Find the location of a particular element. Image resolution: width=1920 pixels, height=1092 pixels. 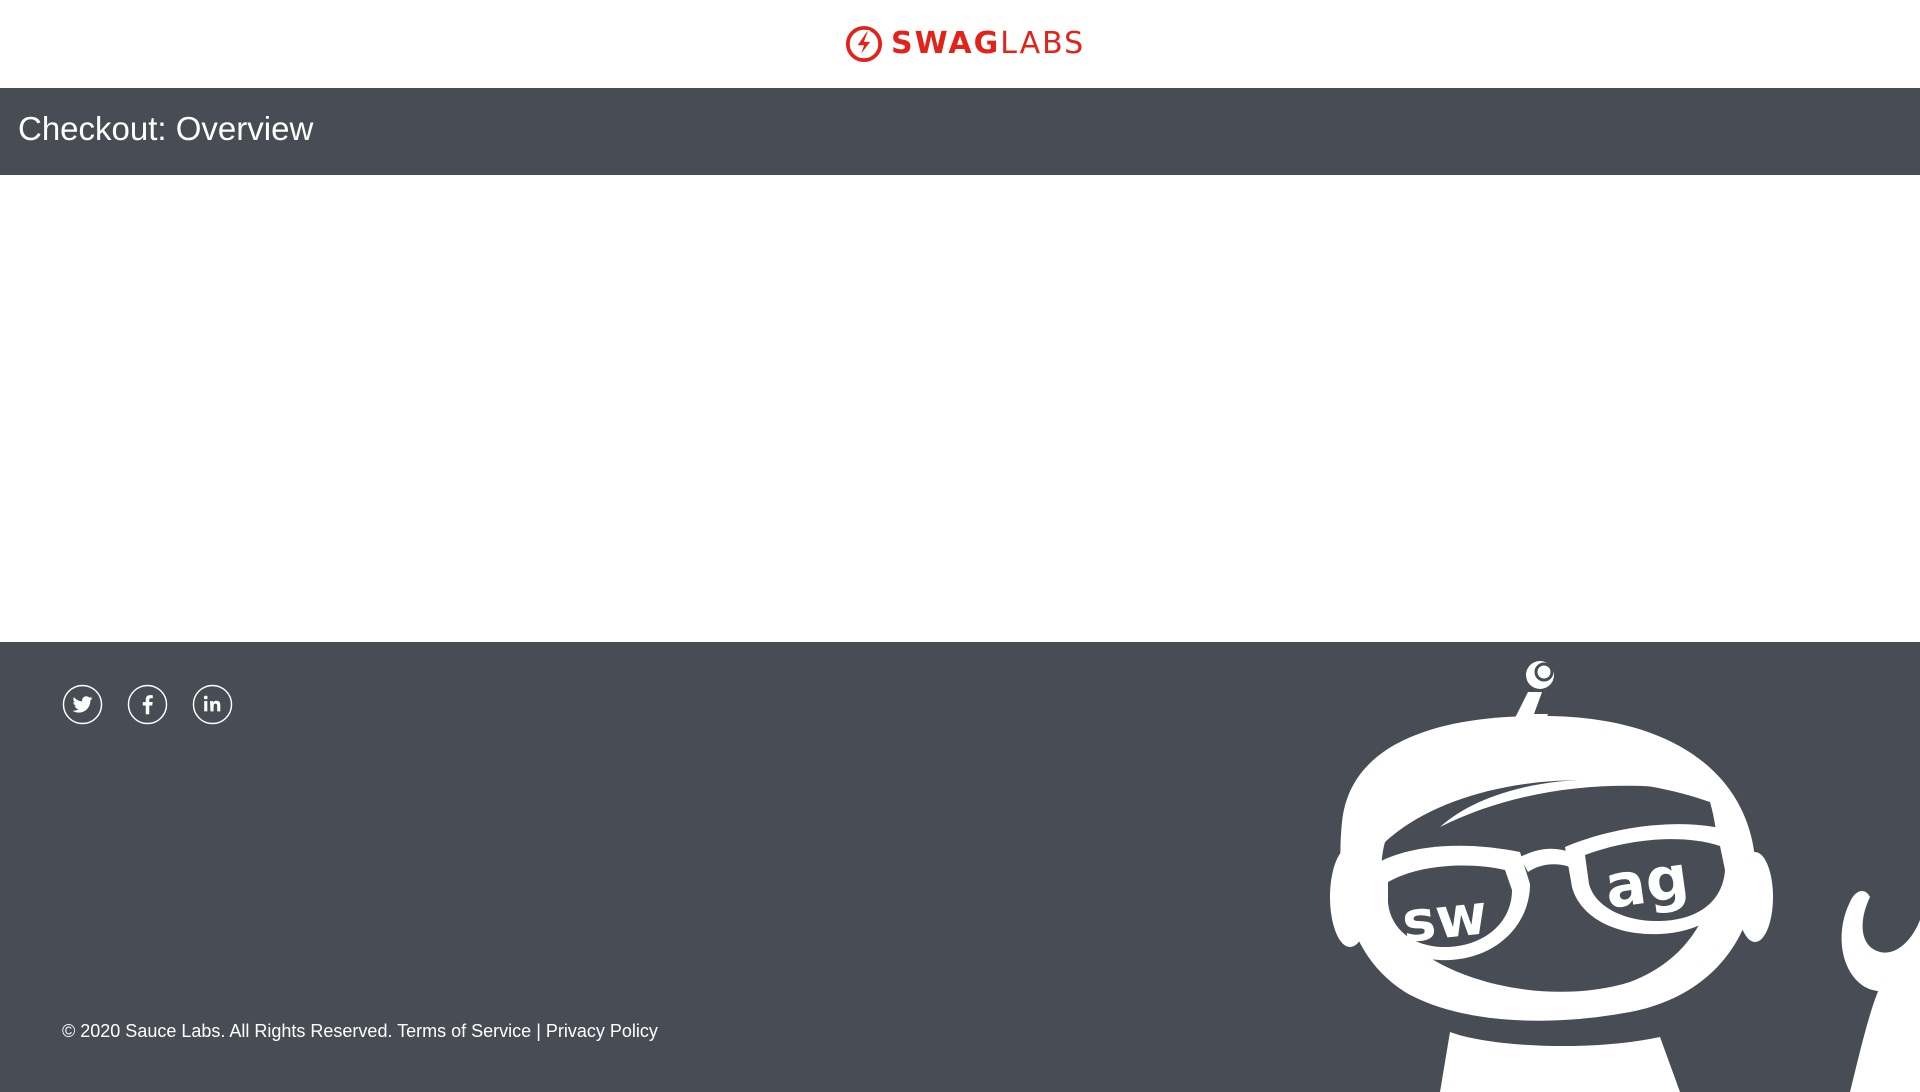

swag-robot-mascot: sw ag is located at coordinates (1625, 872).